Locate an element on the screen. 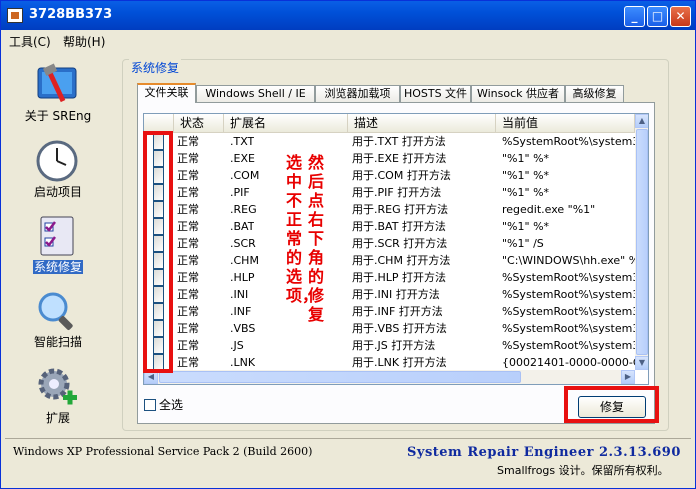 This screenshot has width=696, height=489. table-row: 正常 .SCR 用于.SCR 打开方法 "%1" /S is located at coordinates (389, 243).